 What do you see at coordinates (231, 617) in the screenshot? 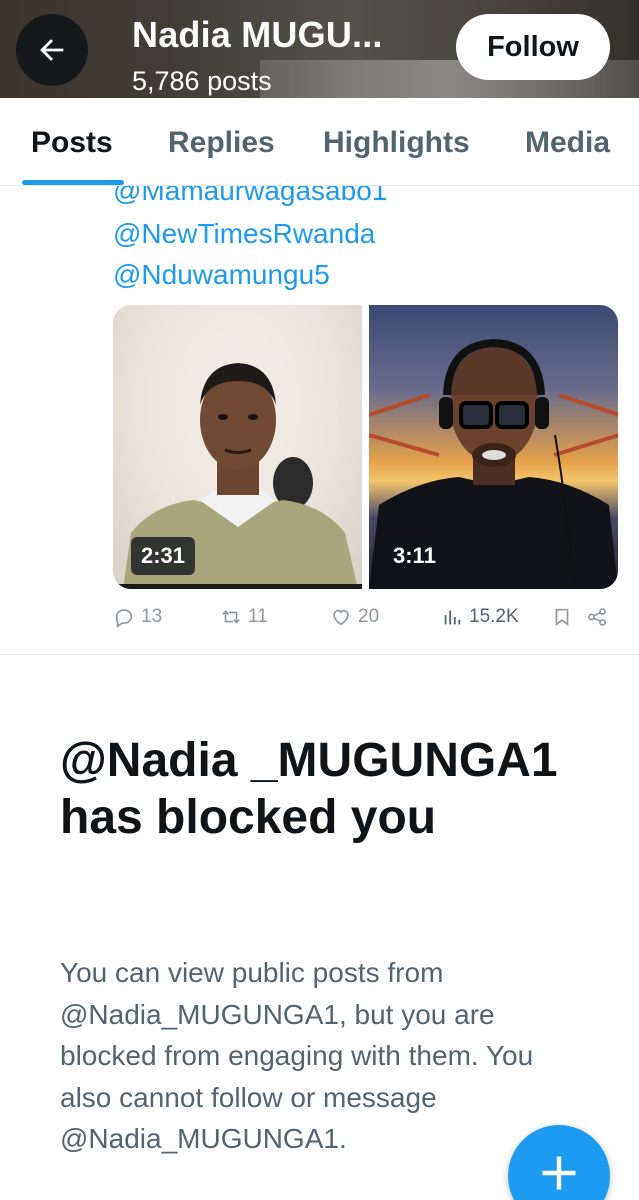
I see `repost-icon` at bounding box center [231, 617].